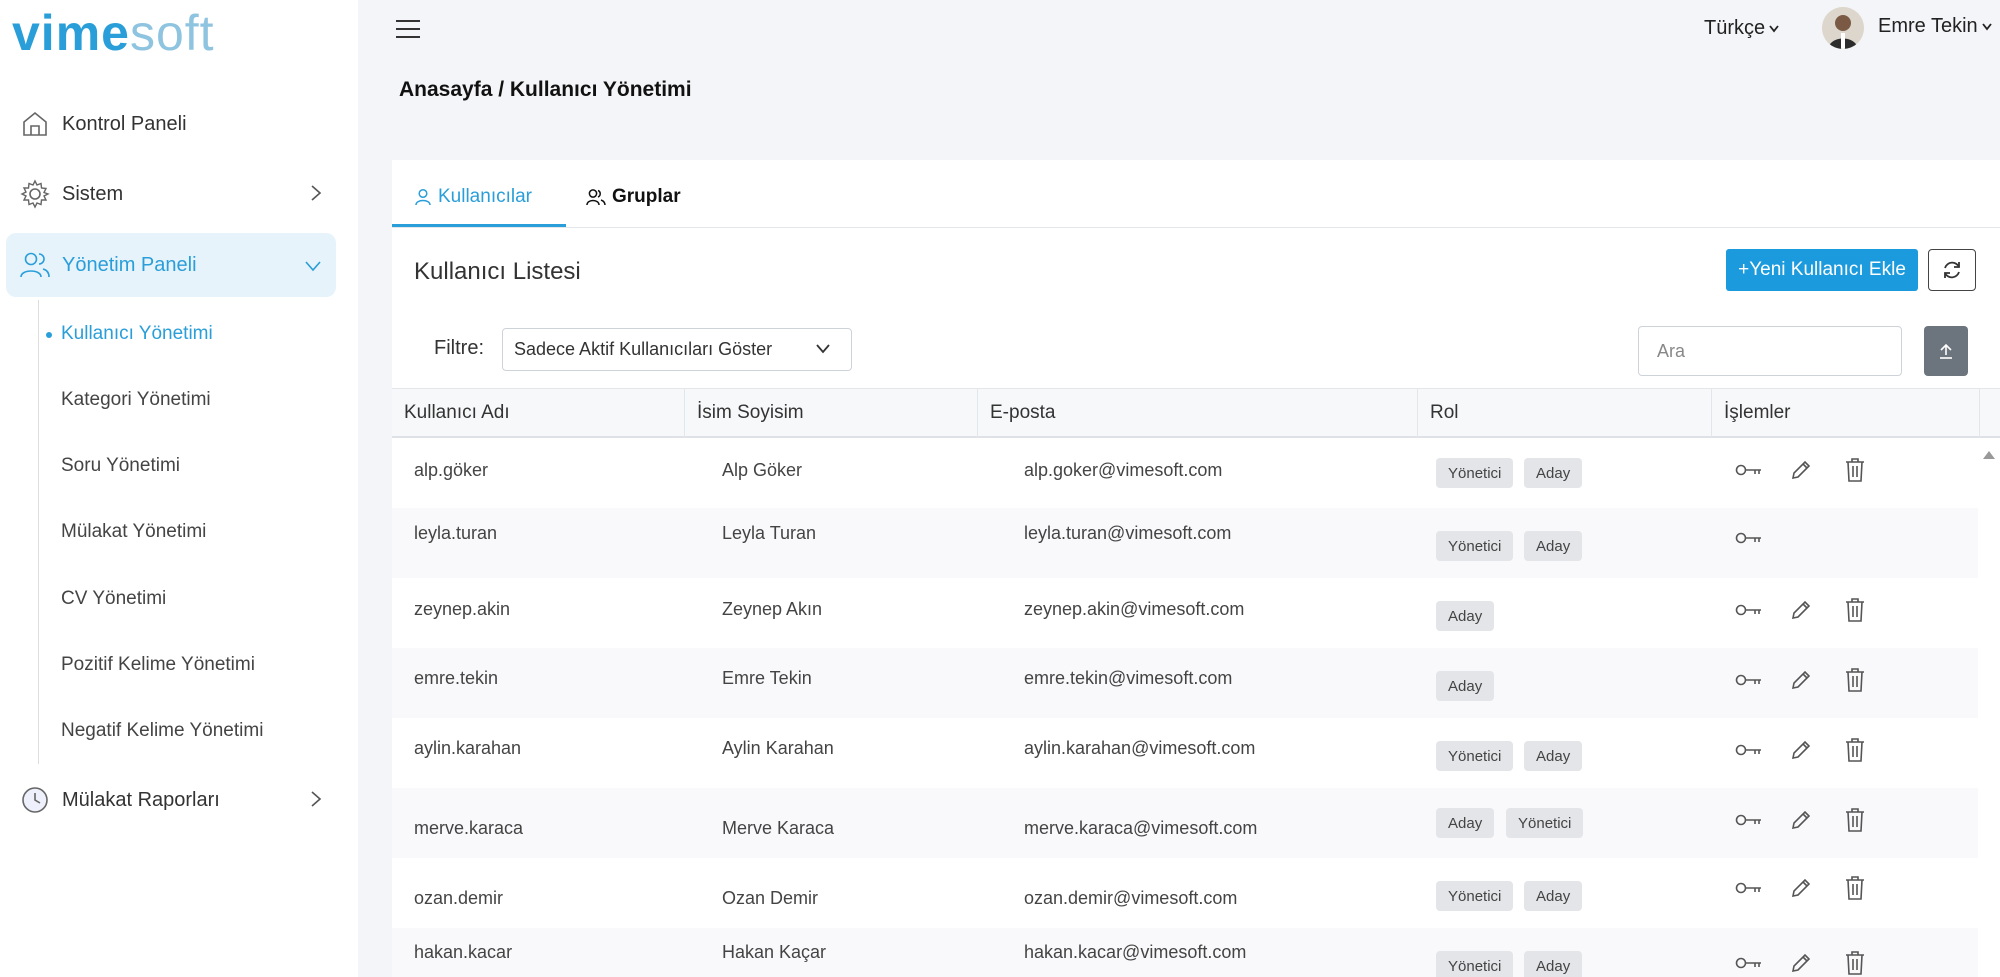 The image size is (2000, 977). Describe the element at coordinates (162, 731) in the screenshot. I see `submenu-item-negatif-kelime: Negatif Kelime Yönetimi` at that location.